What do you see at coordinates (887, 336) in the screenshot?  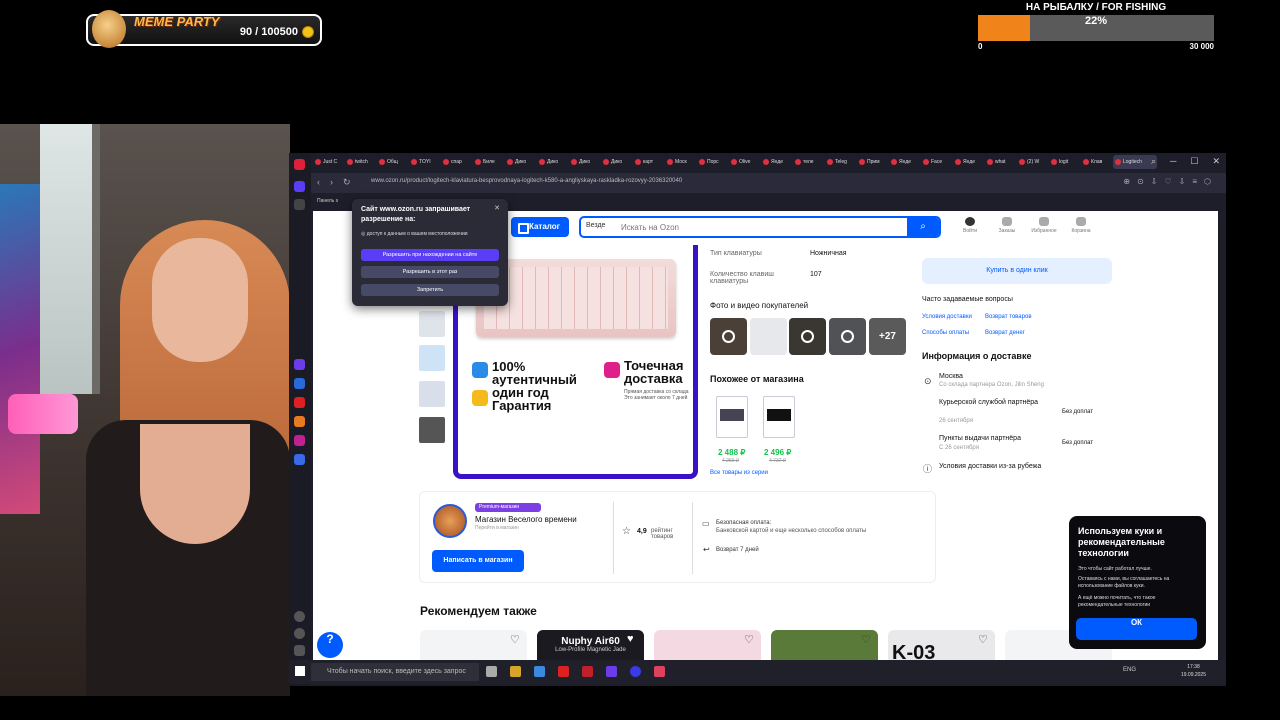 I see `more-photos: +27` at bounding box center [887, 336].